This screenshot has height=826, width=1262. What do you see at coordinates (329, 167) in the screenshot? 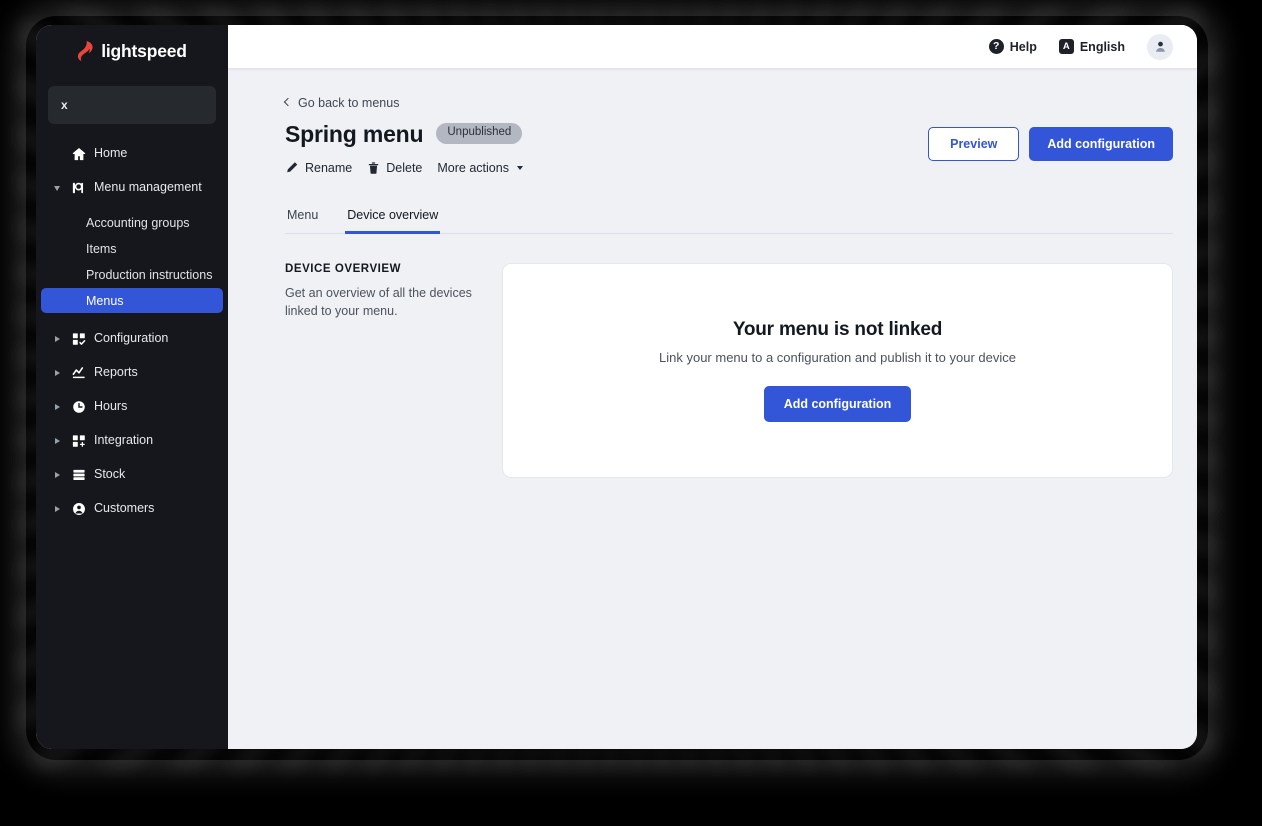
I see `rename-label: Rename` at bounding box center [329, 167].